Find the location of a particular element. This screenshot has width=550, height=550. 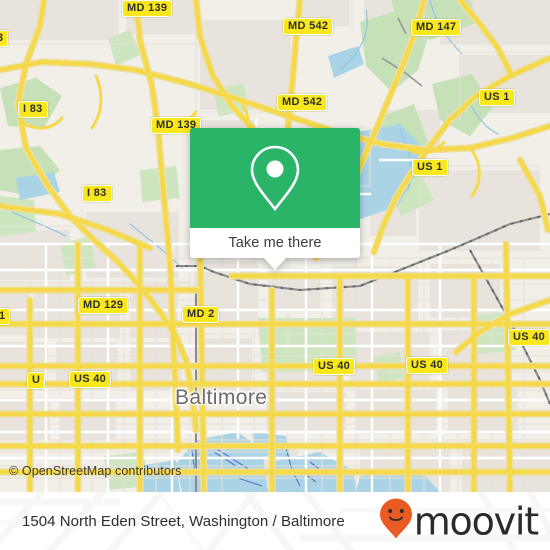

destination-popup: Take me there is located at coordinates (275, 199).